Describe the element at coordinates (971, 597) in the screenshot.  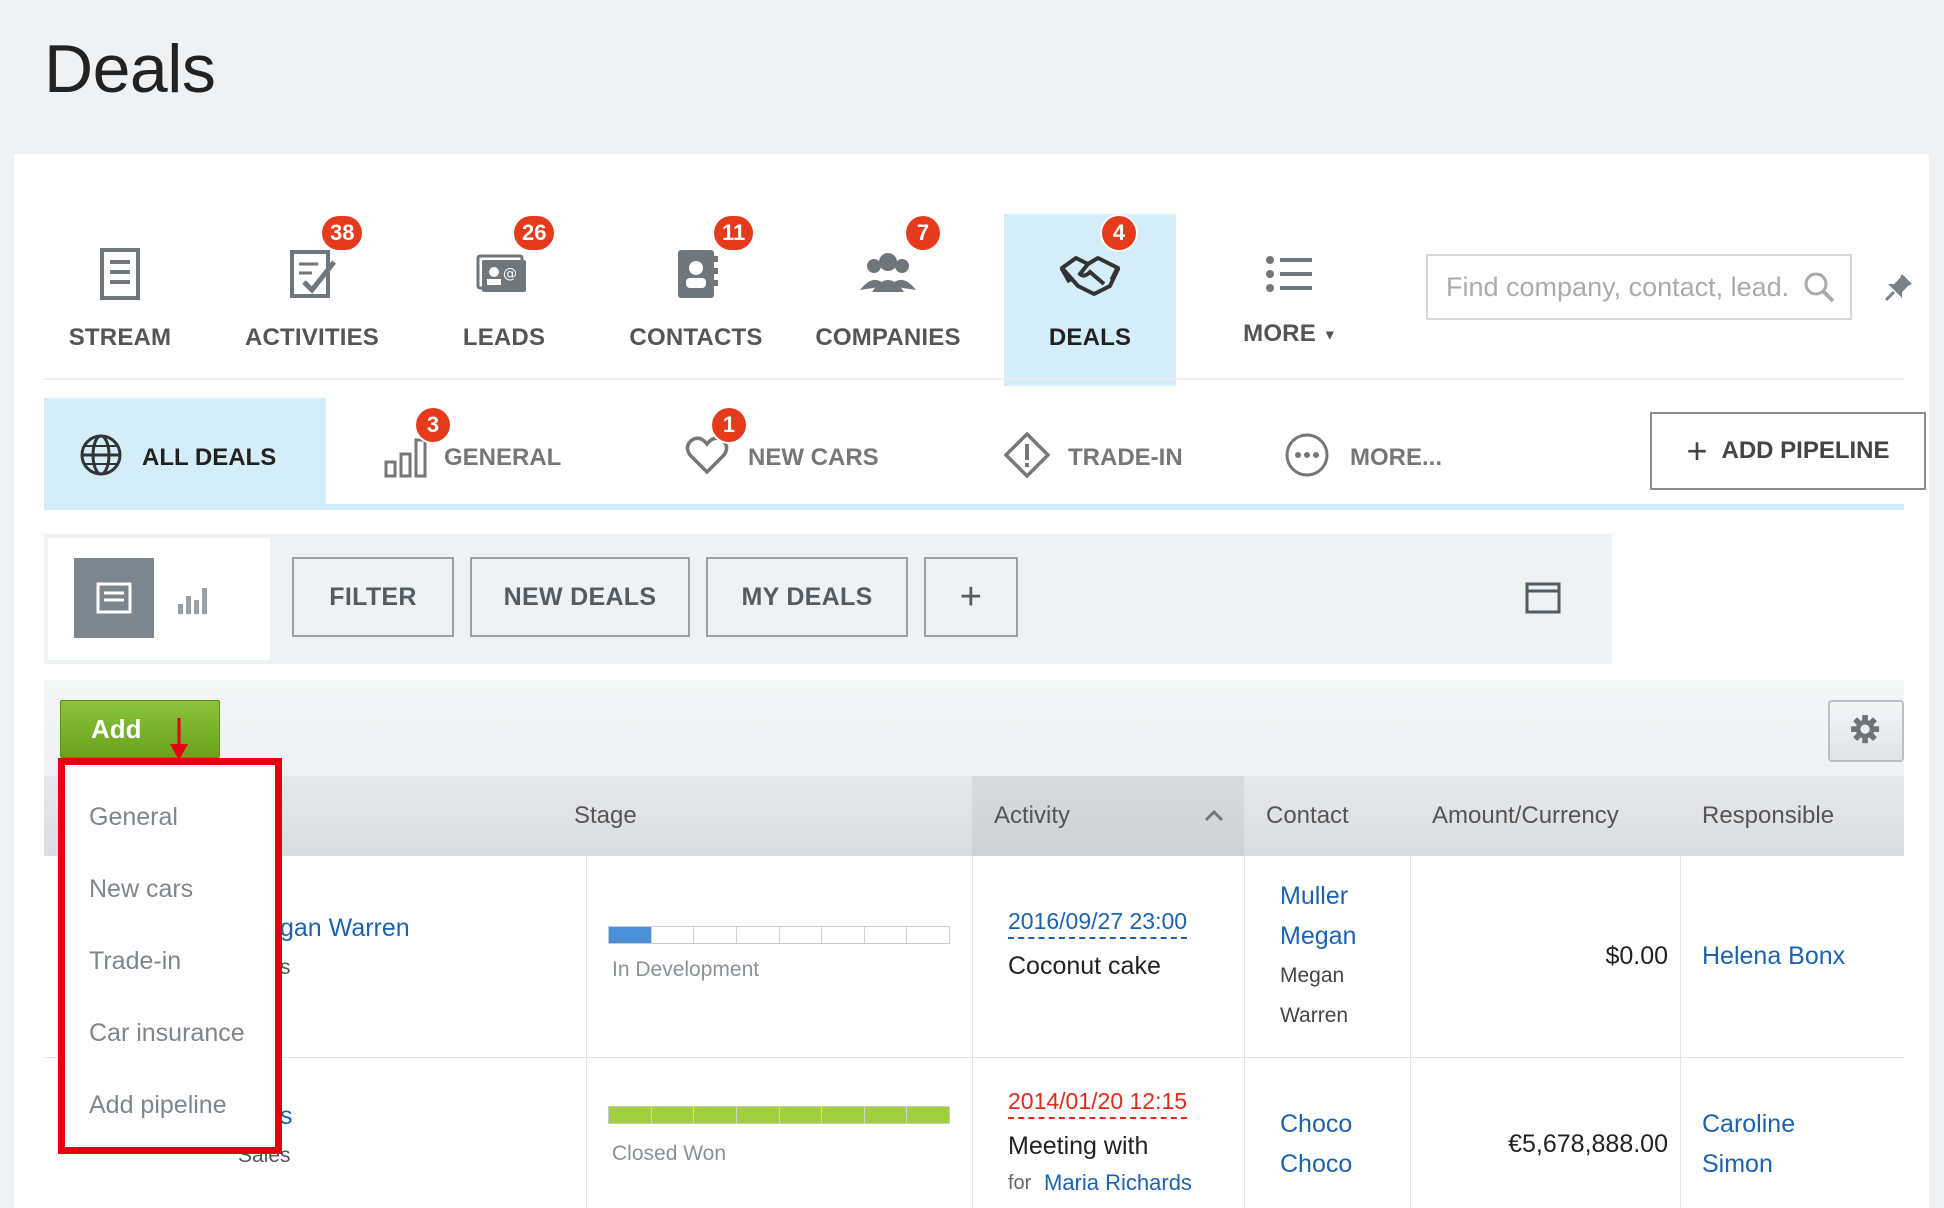
I see `add-filter-button: +` at that location.